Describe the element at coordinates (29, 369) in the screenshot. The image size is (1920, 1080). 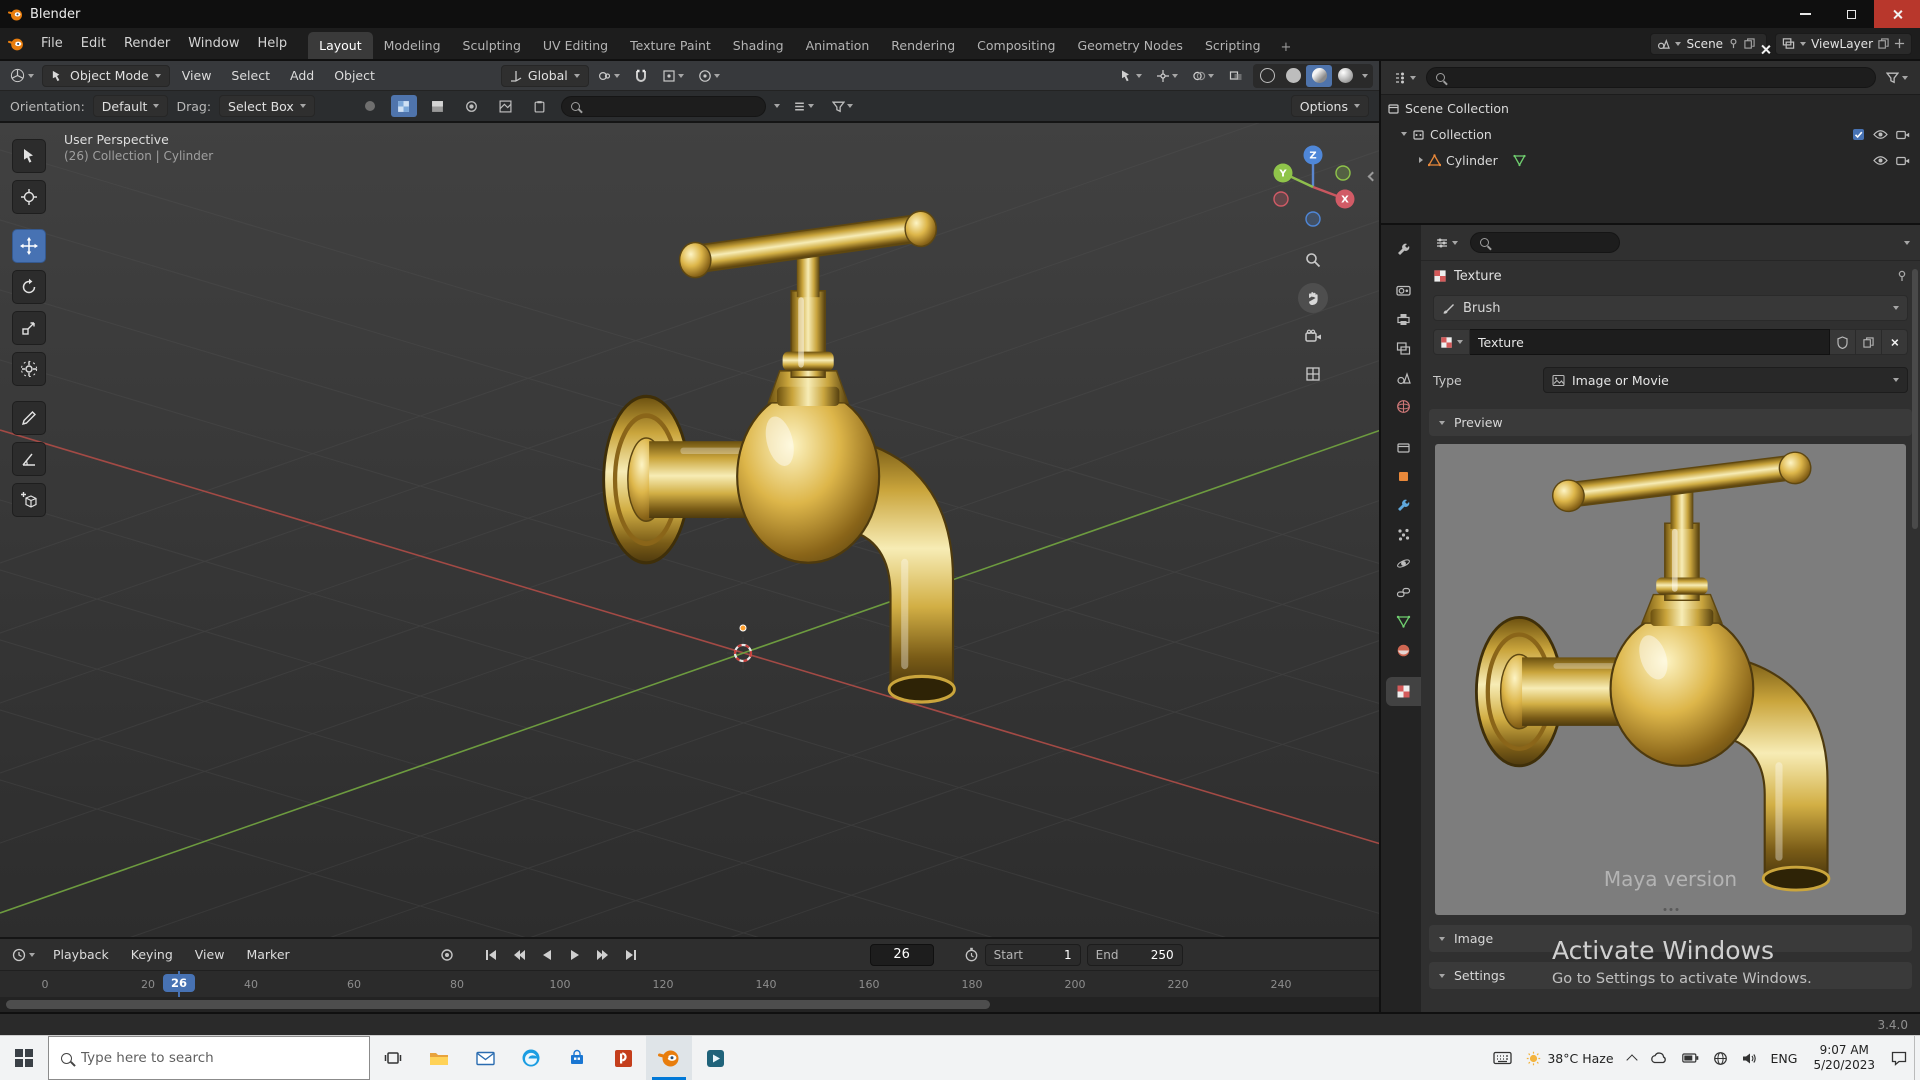
I see `transform-tool` at that location.